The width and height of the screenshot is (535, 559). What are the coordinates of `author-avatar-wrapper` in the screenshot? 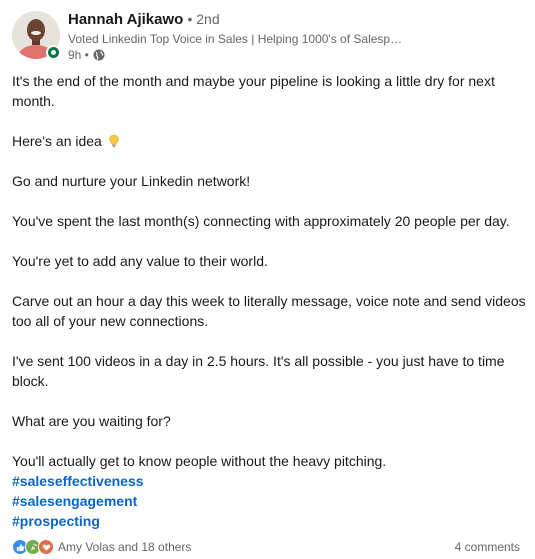 It's located at (36, 35).